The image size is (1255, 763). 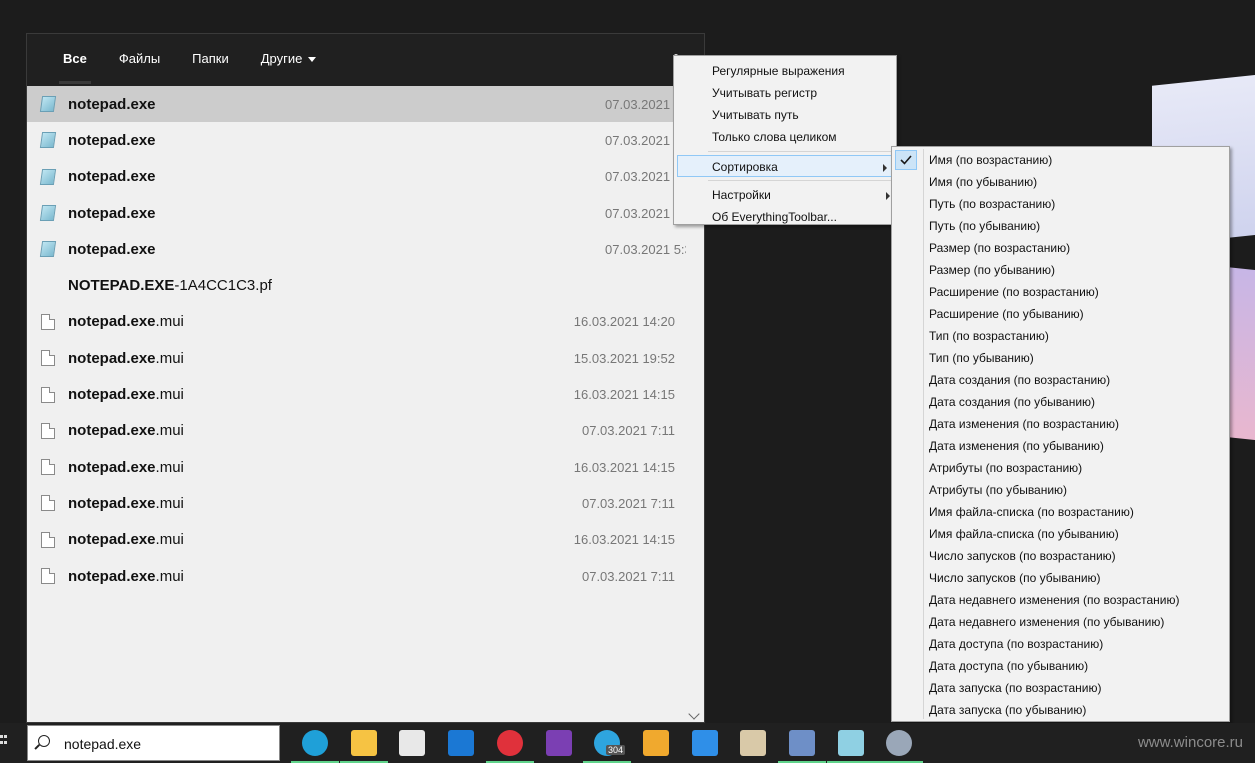 What do you see at coordinates (75, 60) in the screenshot?
I see `tab-all: Все` at bounding box center [75, 60].